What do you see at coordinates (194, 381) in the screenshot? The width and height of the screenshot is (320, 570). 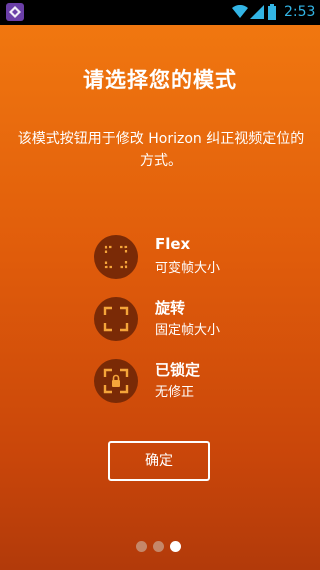 I see `mode-option-locked: 已锁定 无修正` at bounding box center [194, 381].